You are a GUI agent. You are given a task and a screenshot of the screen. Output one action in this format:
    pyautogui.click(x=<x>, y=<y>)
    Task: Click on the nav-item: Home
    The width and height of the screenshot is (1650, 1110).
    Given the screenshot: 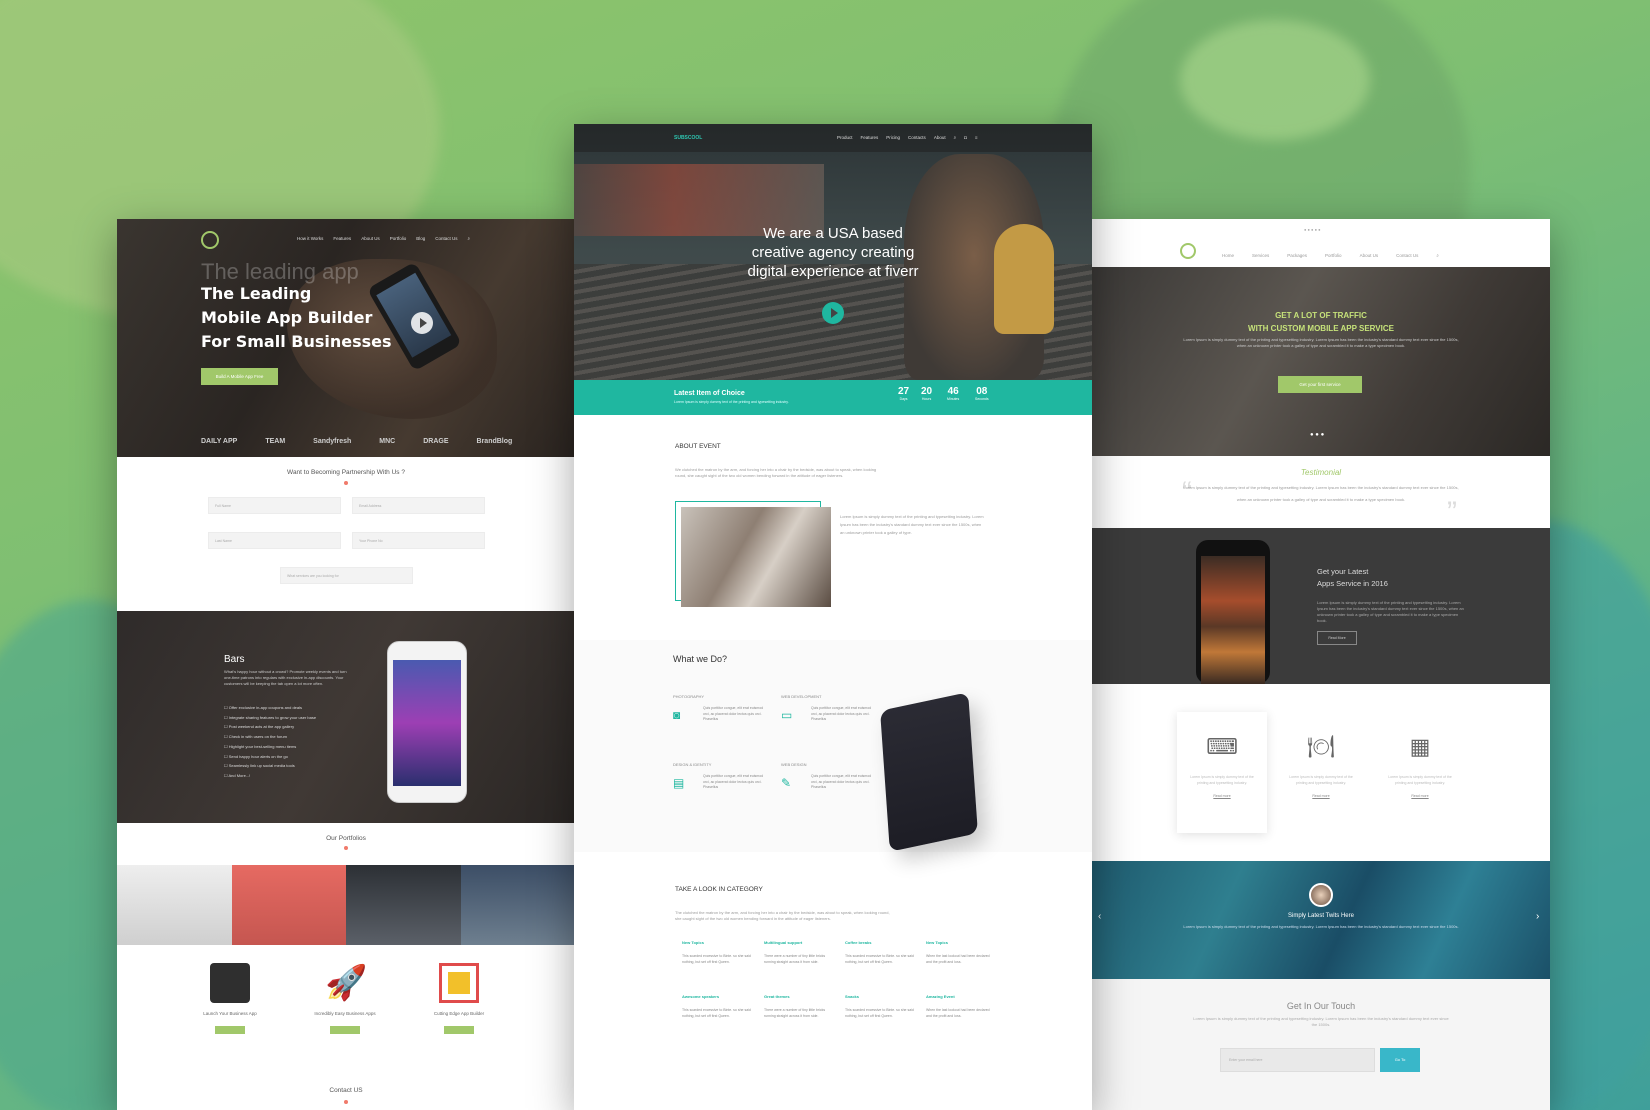 What is the action you would take?
    pyautogui.click(x=1228, y=255)
    